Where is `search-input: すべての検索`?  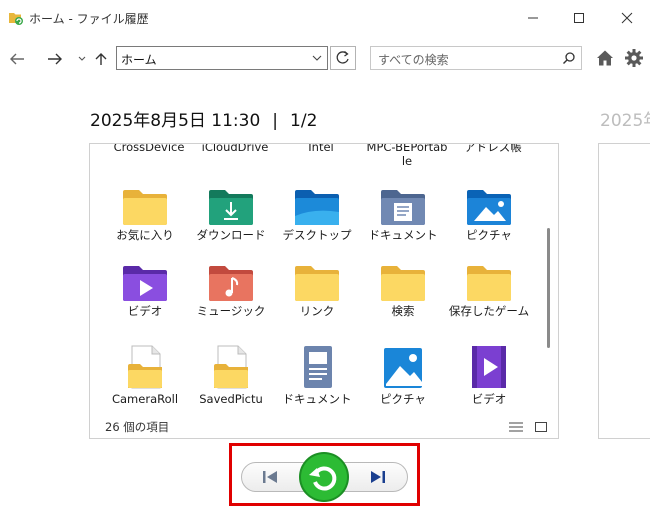 search-input: すべての検索 is located at coordinates (476, 58).